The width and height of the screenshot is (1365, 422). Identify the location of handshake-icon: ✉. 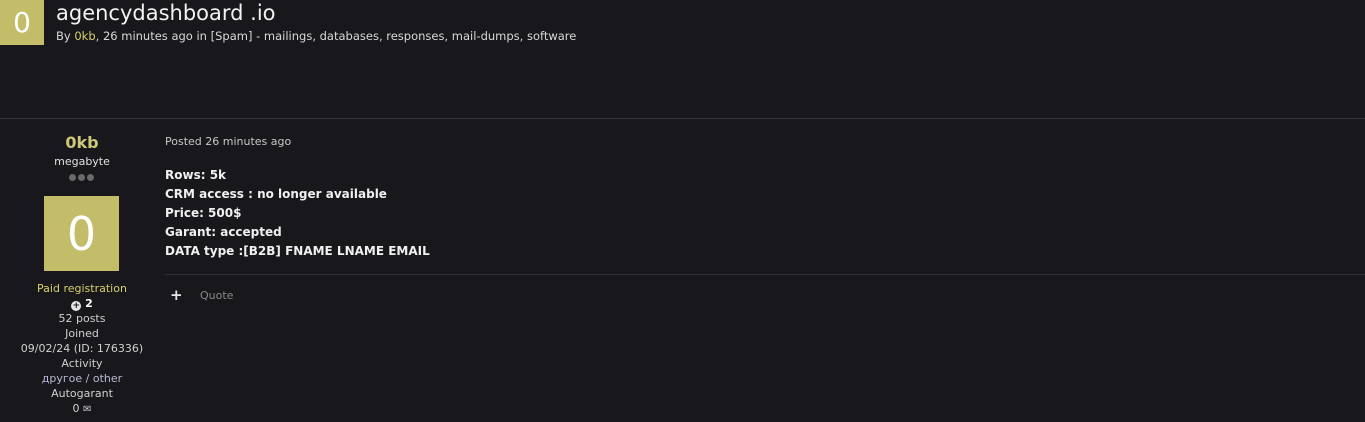
(87, 409).